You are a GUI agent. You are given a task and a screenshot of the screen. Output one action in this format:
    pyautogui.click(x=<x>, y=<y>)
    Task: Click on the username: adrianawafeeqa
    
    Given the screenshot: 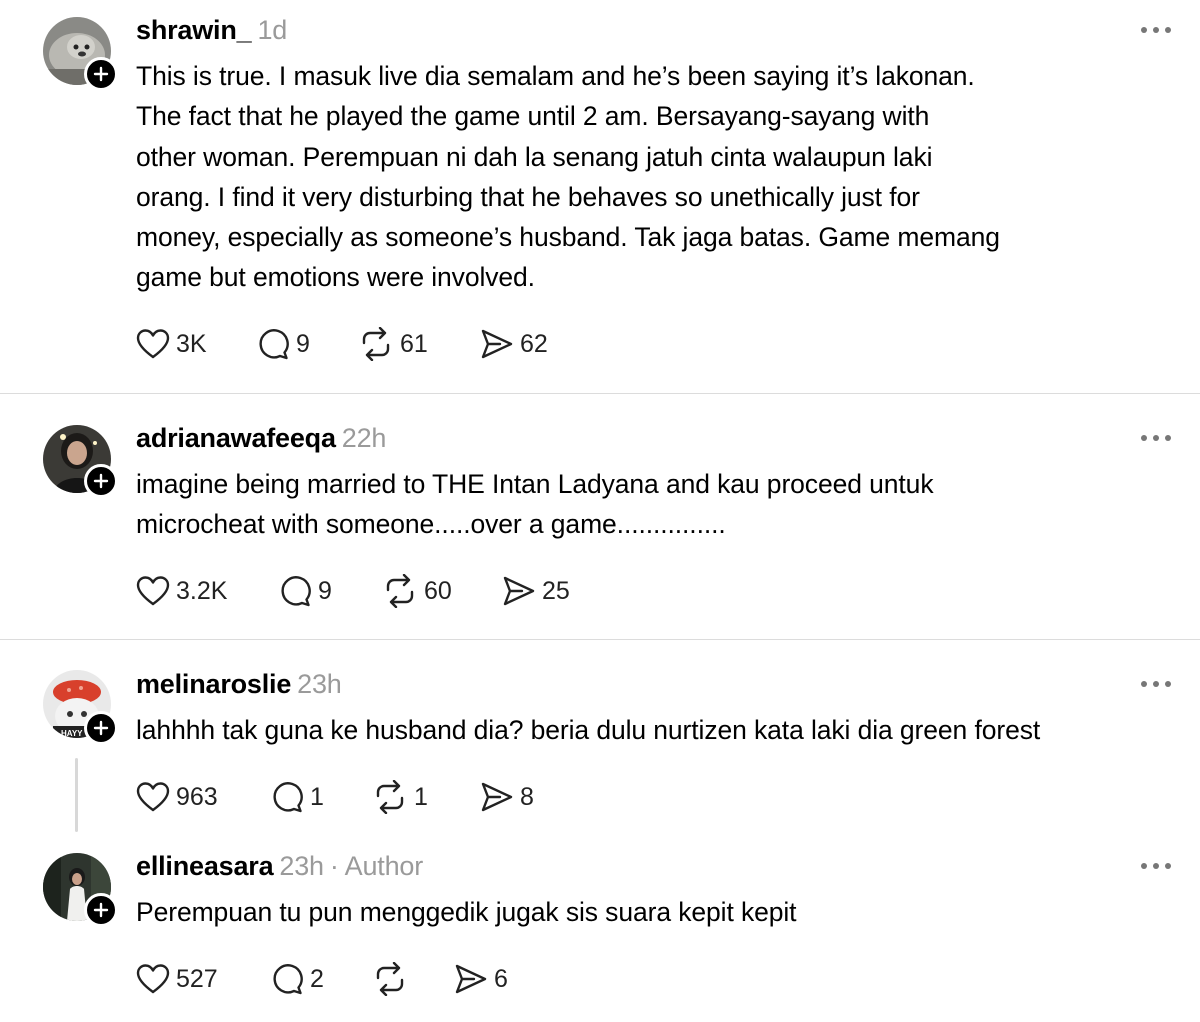 What is the action you would take?
    pyautogui.click(x=236, y=438)
    